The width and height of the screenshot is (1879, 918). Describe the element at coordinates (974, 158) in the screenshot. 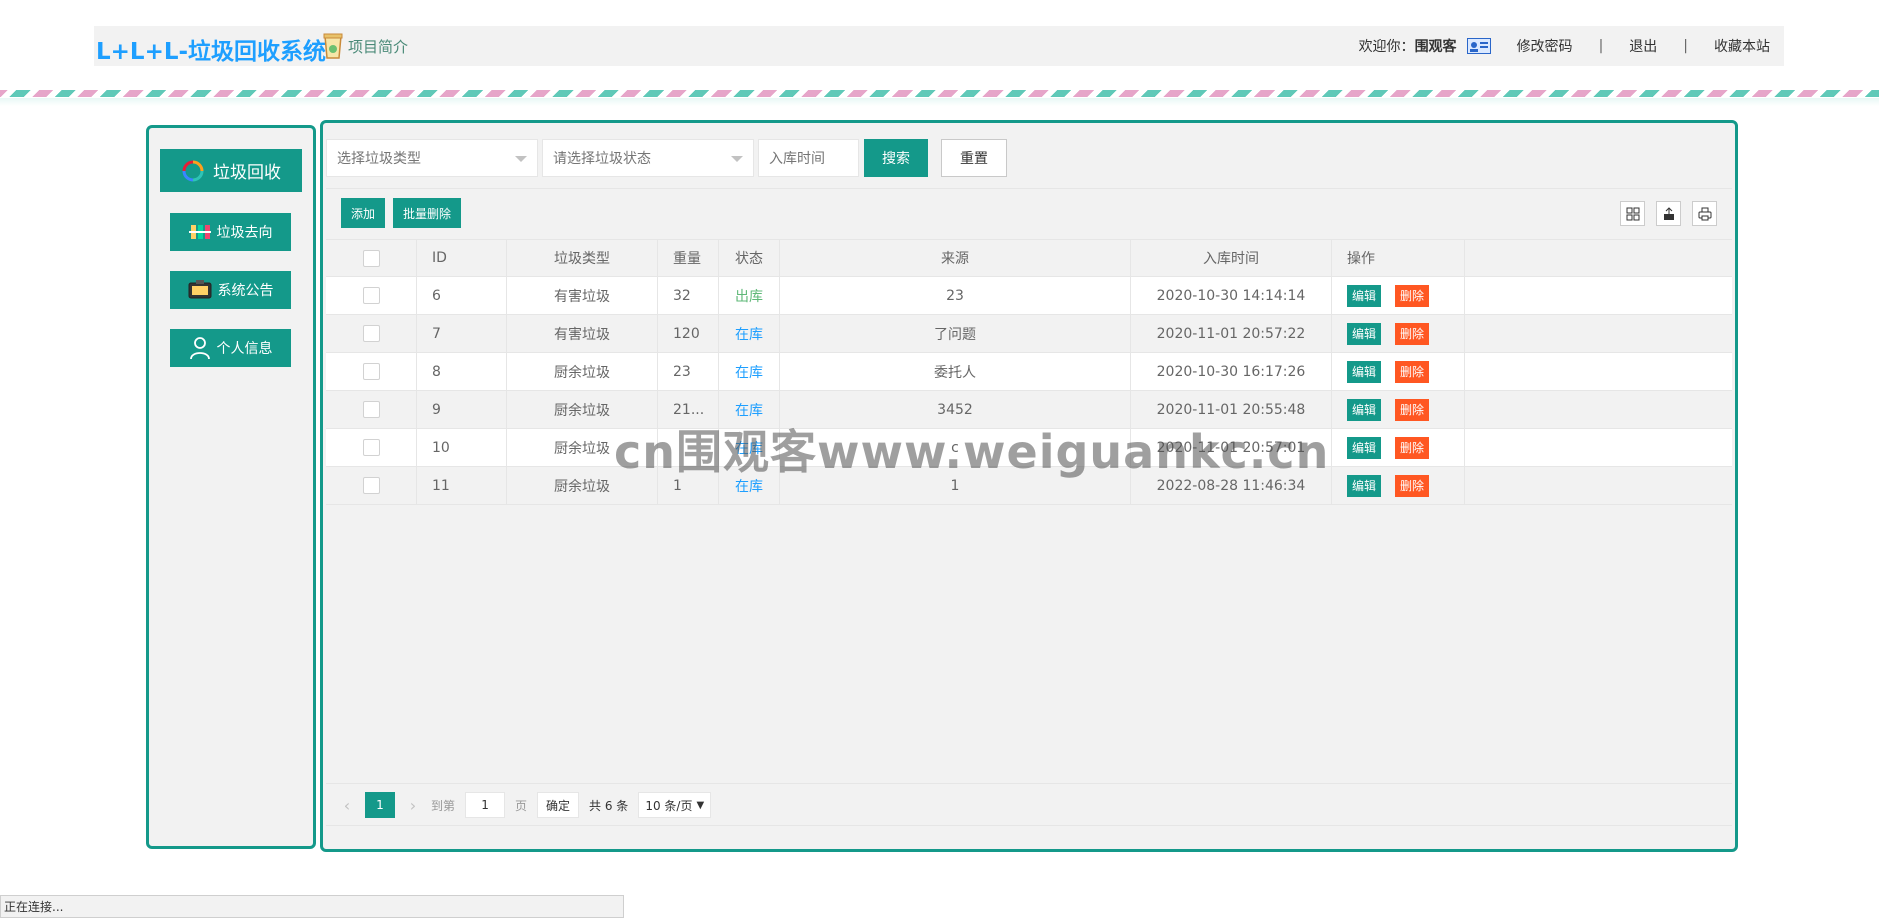

I see `reset-button: 重置` at that location.